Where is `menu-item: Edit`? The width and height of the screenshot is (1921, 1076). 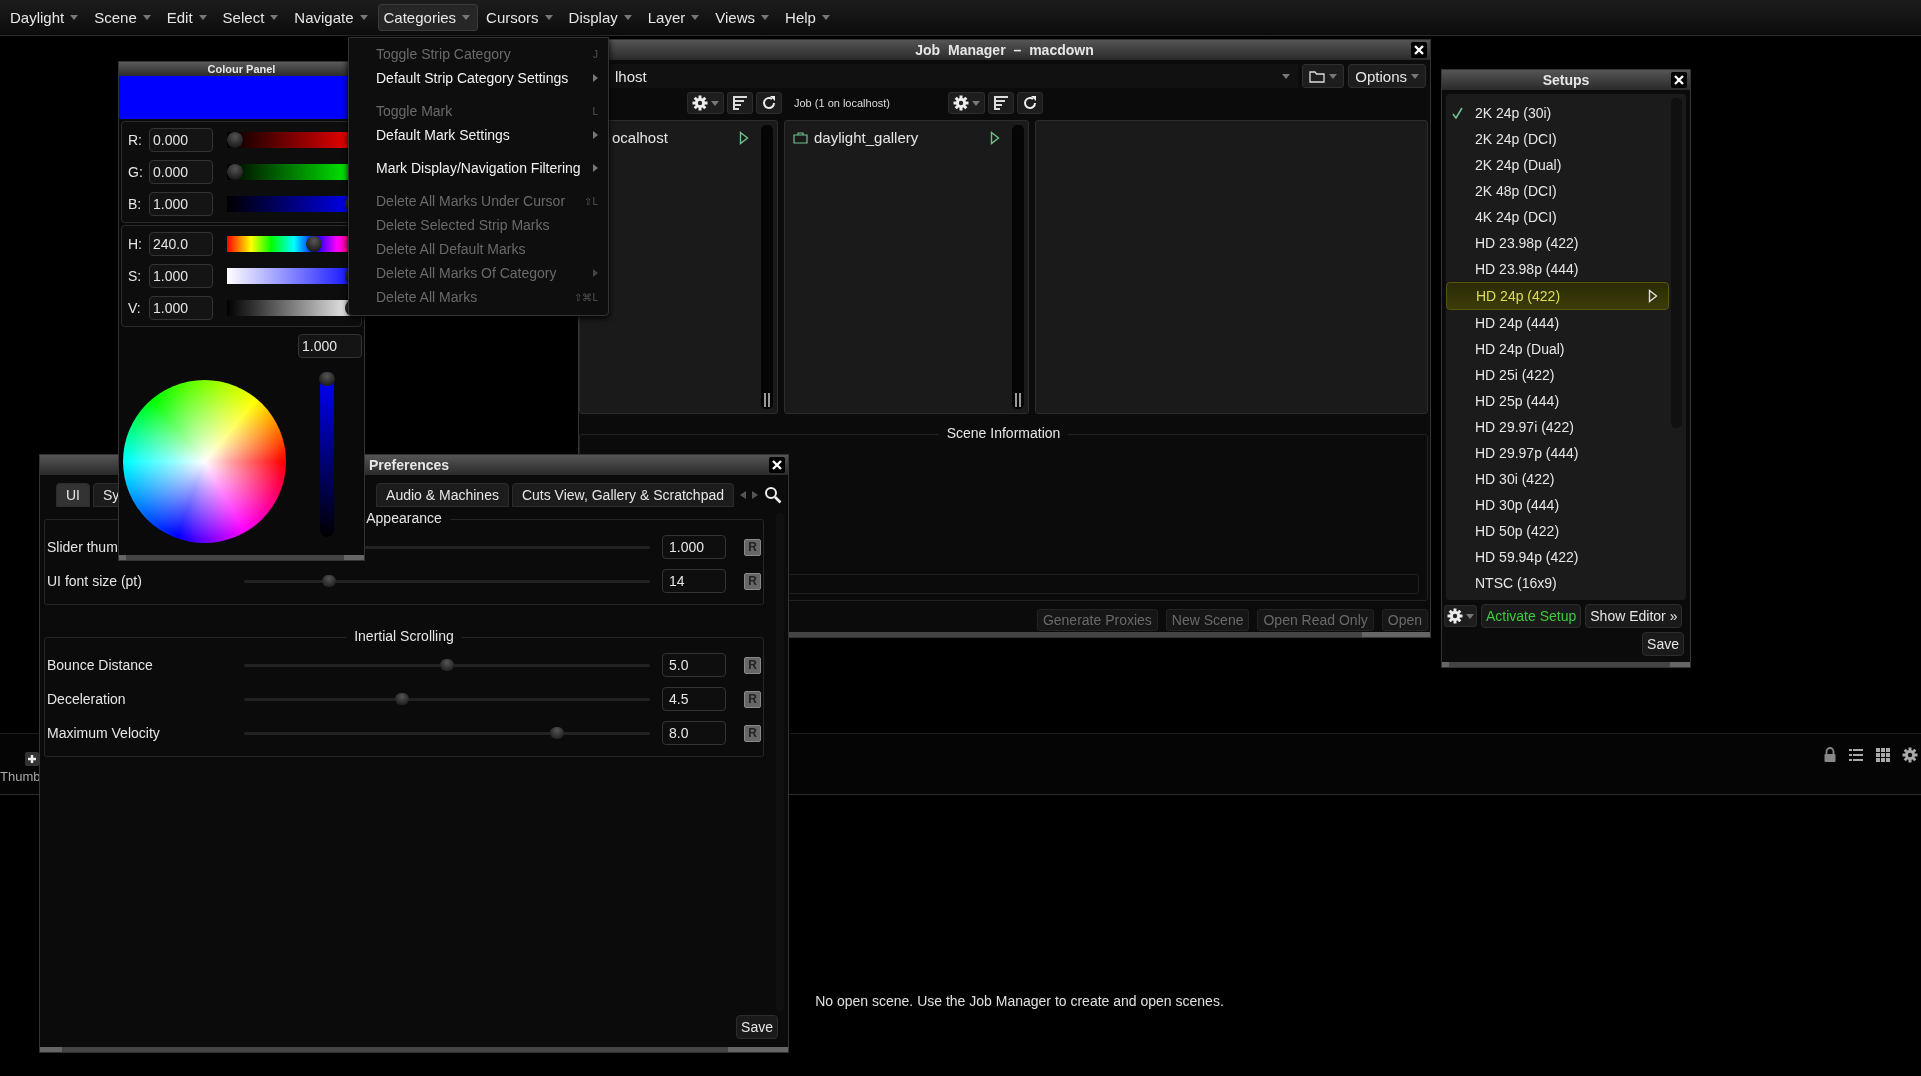 menu-item: Edit is located at coordinates (187, 17).